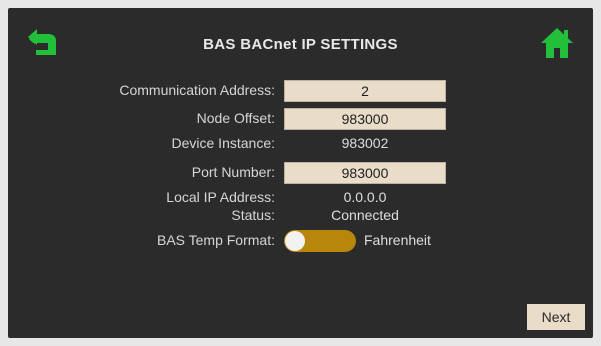 This screenshot has height=346, width=601. I want to click on row-status: Status: Connected, so click(300, 216).